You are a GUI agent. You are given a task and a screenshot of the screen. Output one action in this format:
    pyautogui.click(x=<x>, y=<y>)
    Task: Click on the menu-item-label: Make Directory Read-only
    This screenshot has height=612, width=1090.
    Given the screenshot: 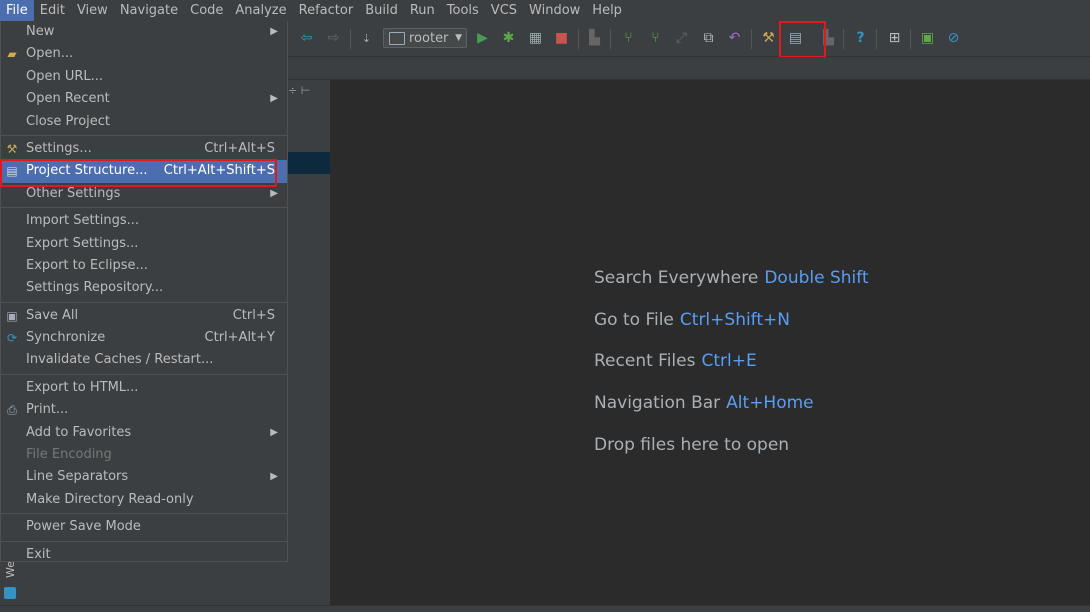 What is the action you would take?
    pyautogui.click(x=110, y=499)
    